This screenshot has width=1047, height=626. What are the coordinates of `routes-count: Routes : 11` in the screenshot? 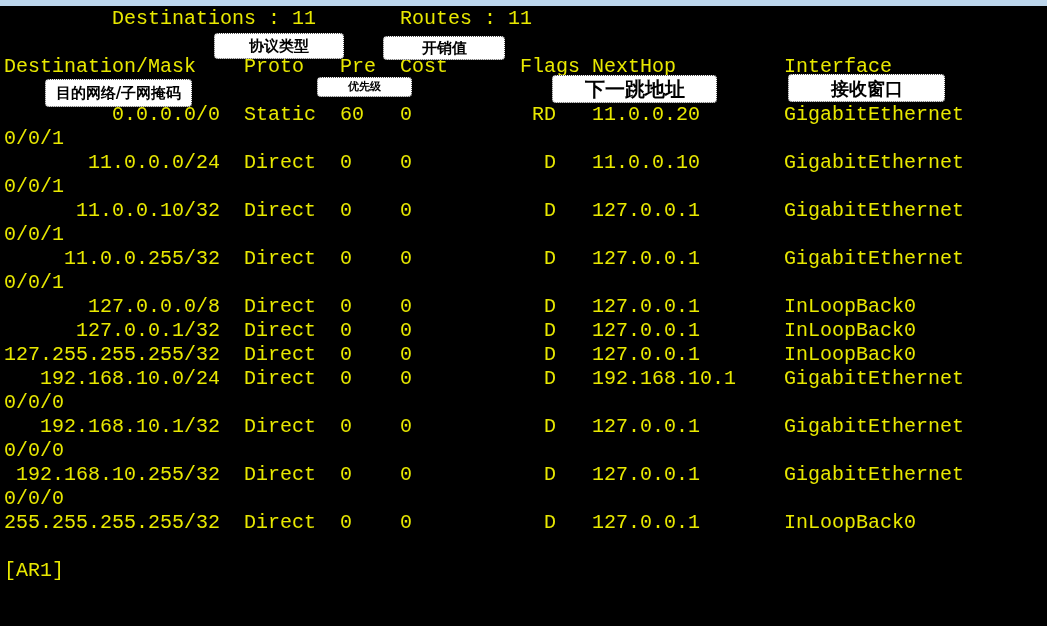 It's located at (466, 19).